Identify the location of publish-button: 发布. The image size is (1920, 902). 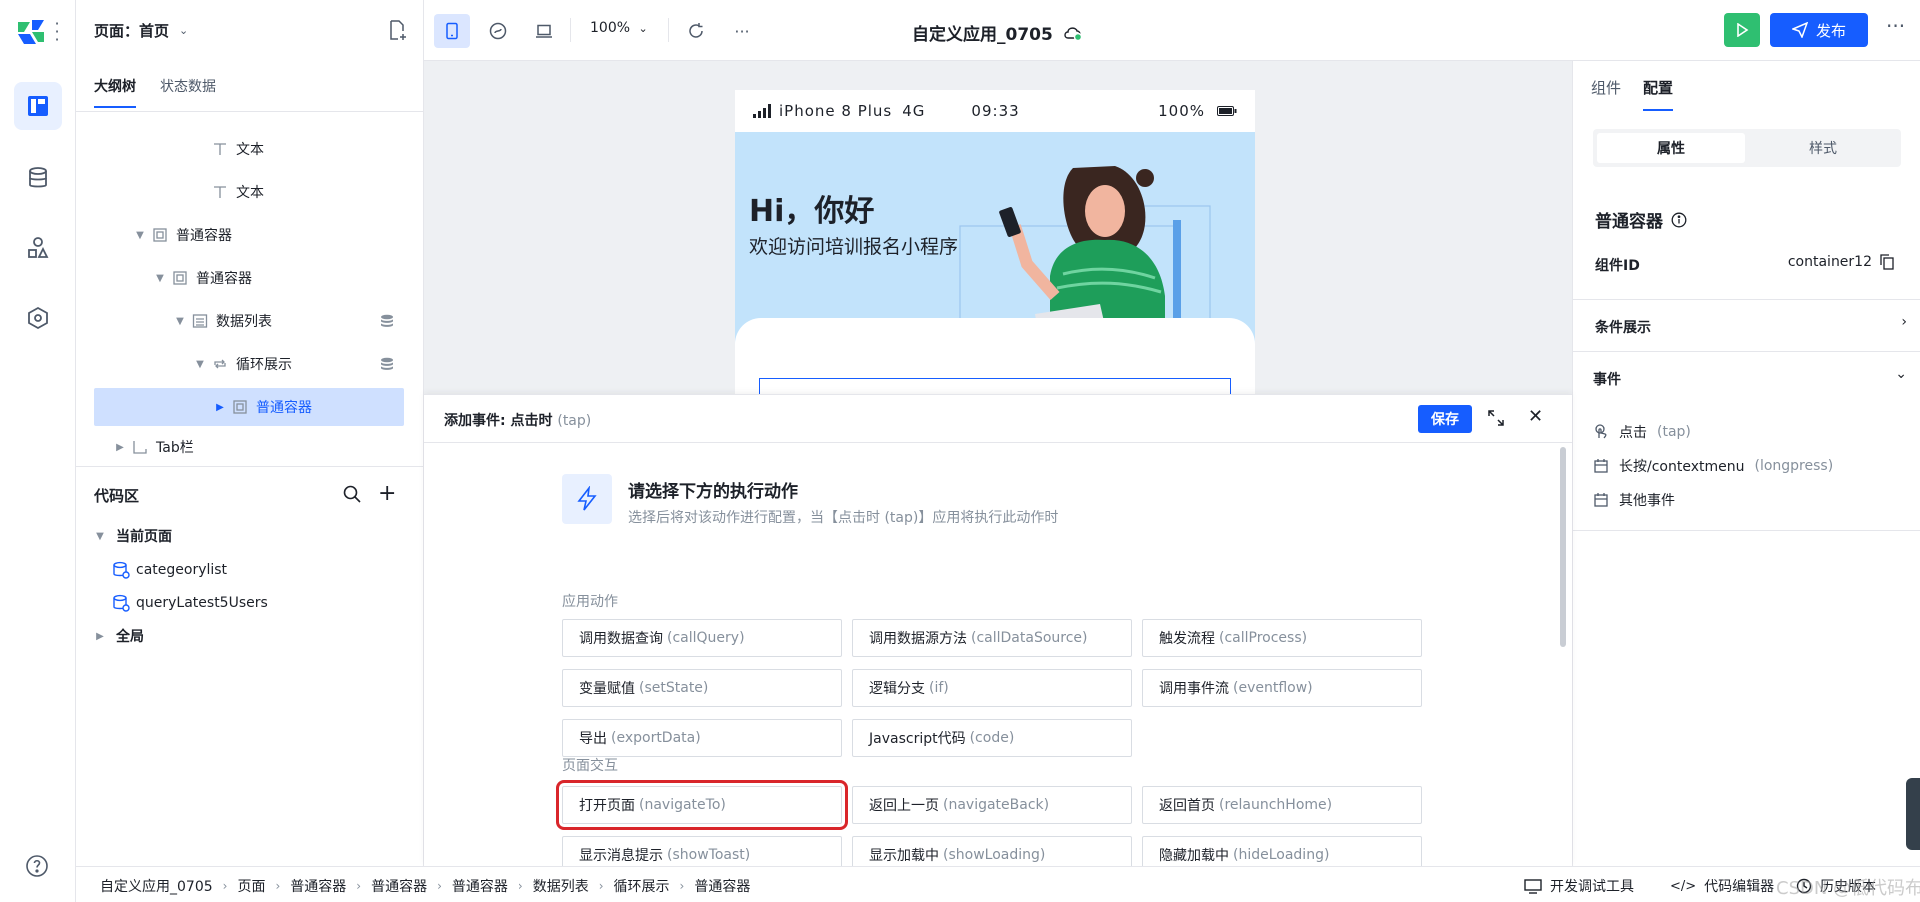
(1819, 30).